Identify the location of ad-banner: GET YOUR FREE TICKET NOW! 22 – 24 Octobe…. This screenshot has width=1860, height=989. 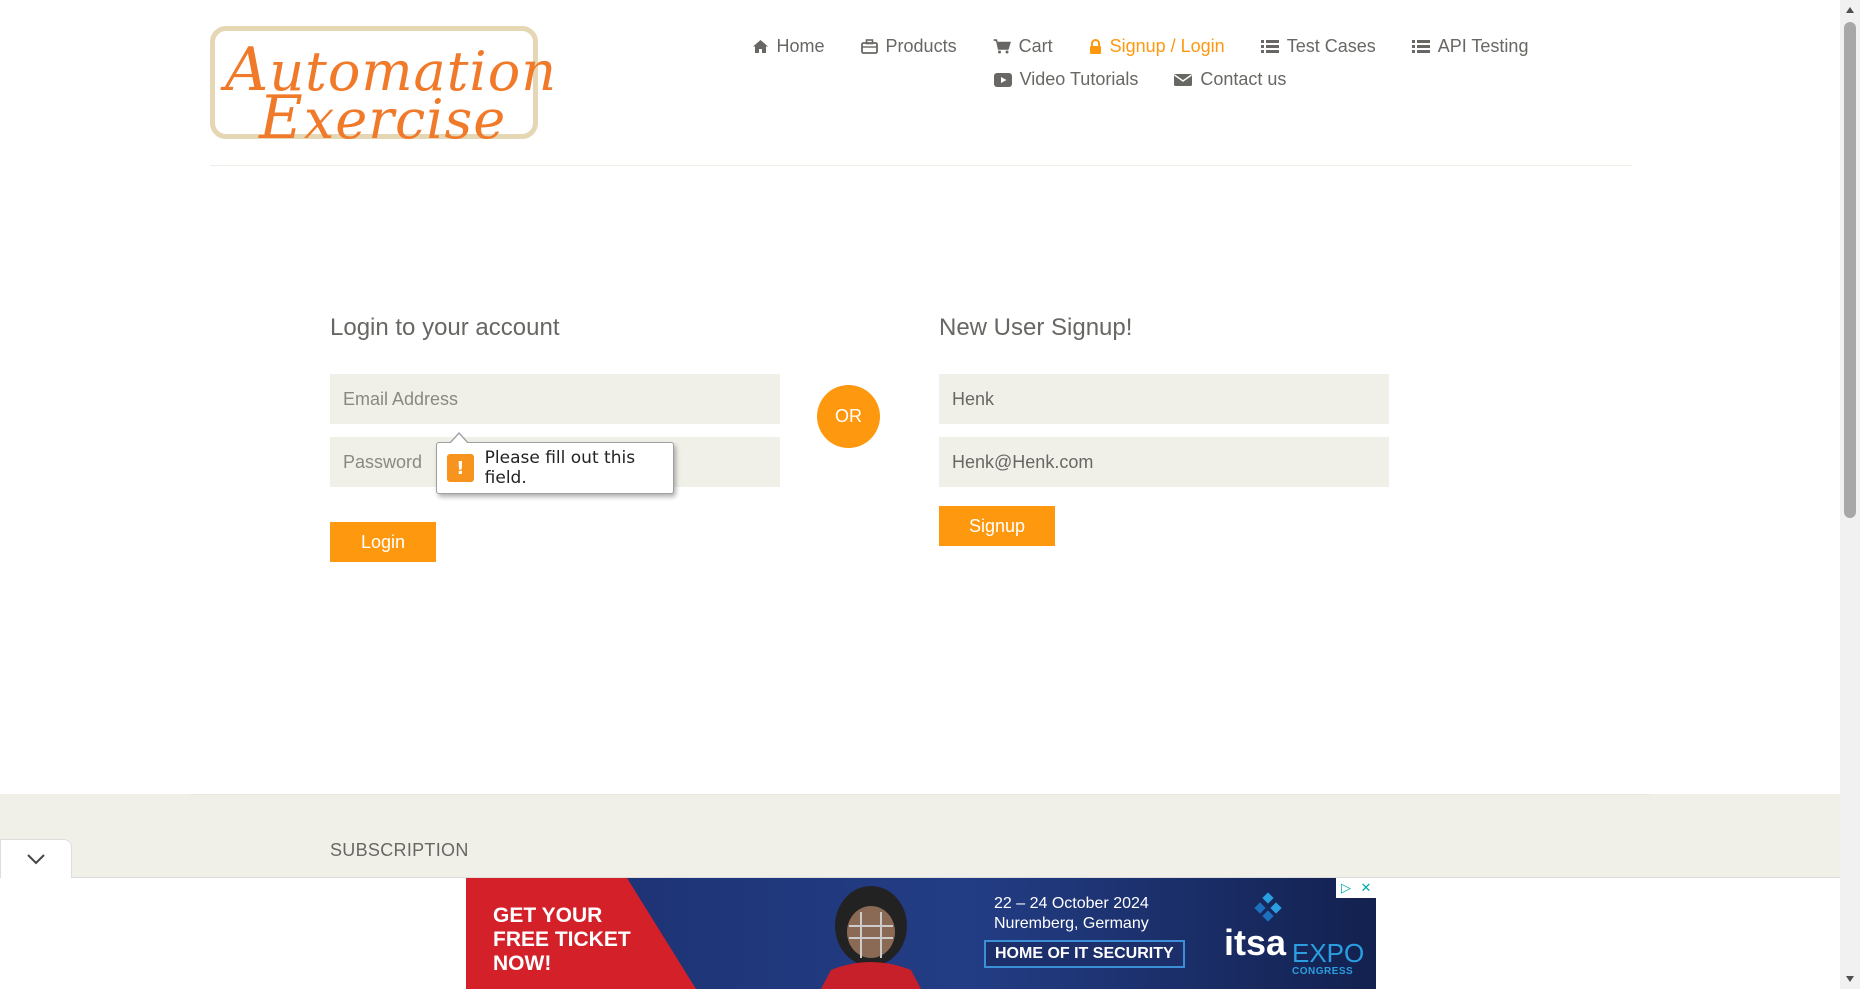
(921, 933).